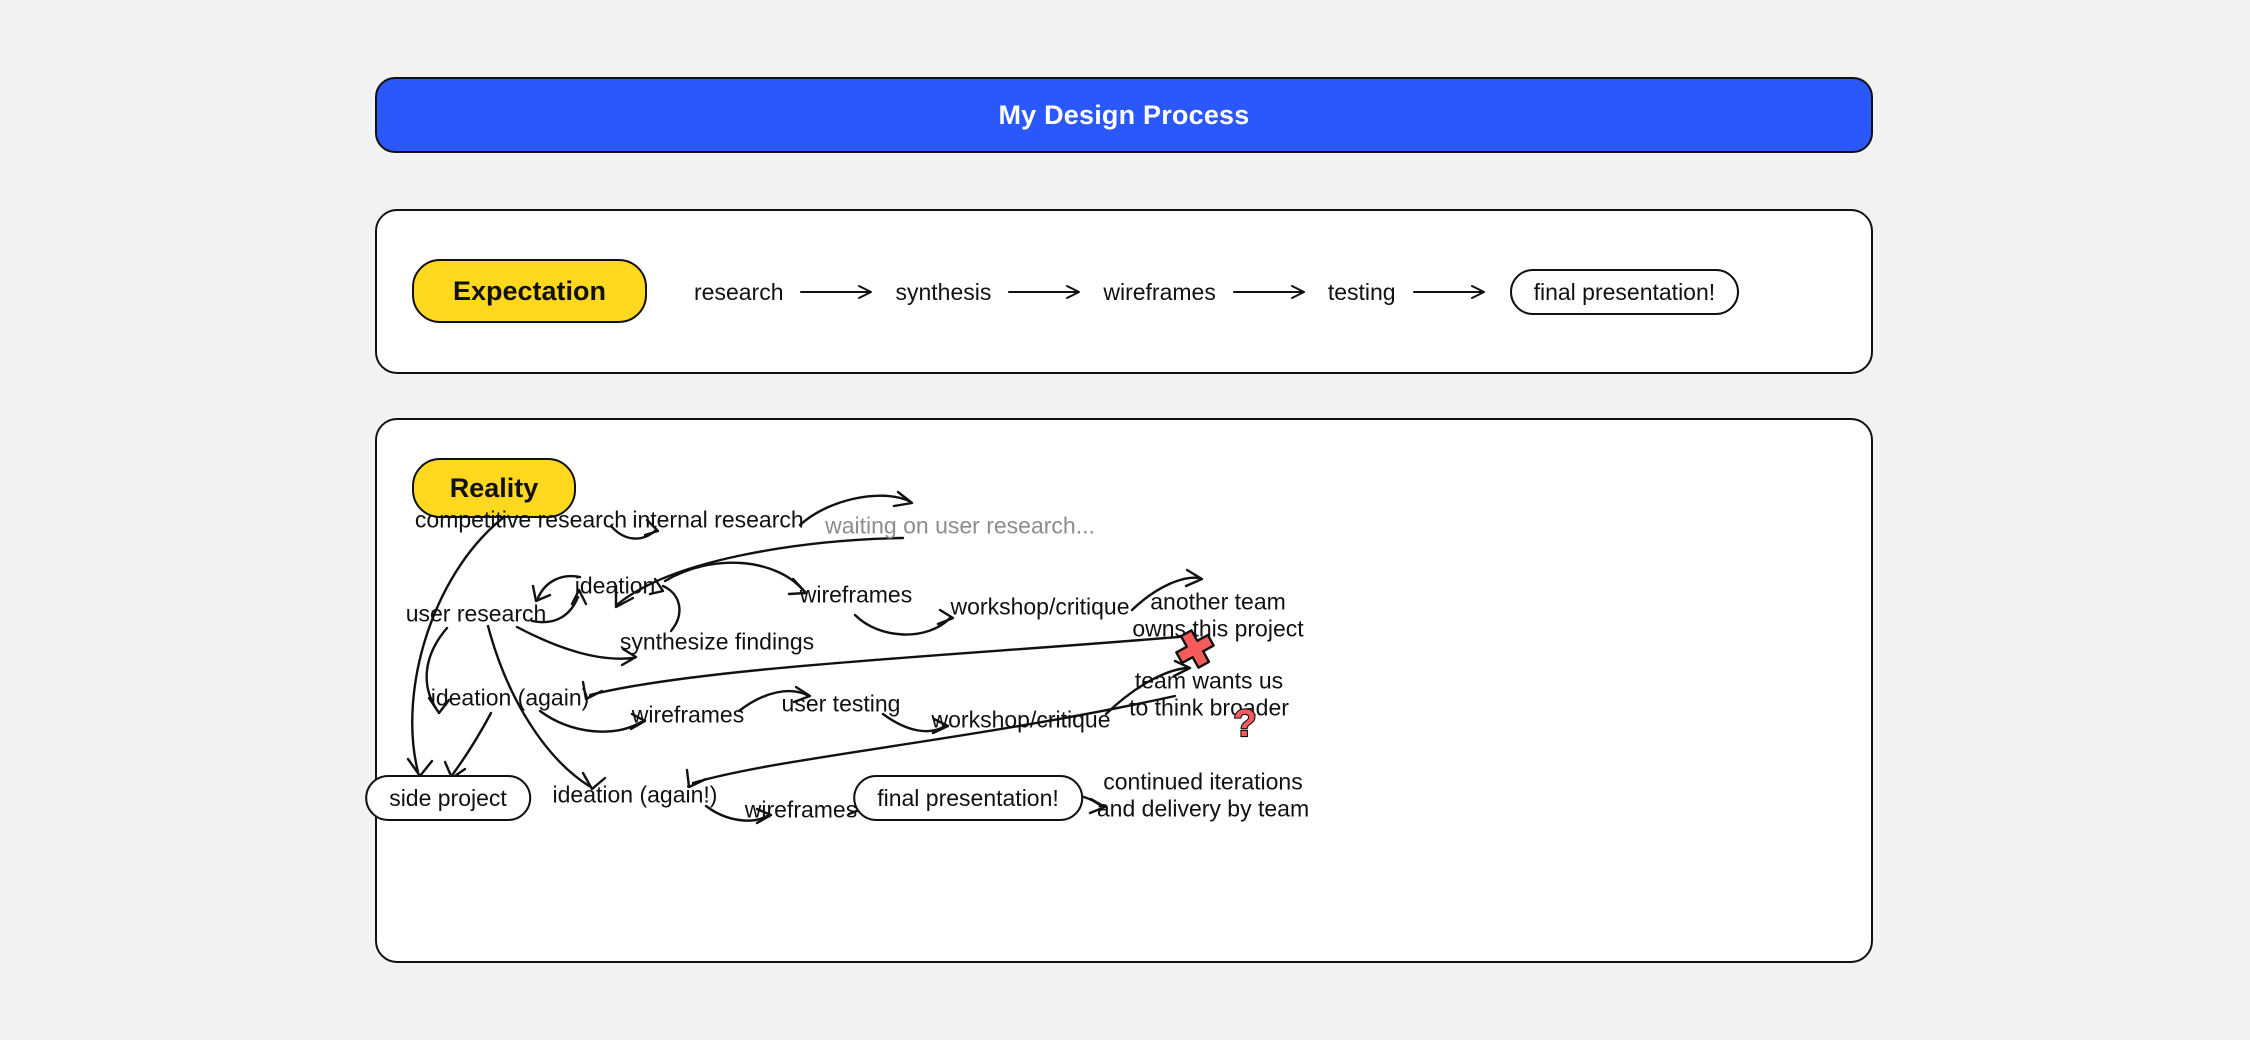  What do you see at coordinates (717, 641) in the screenshot?
I see `node-synthesize-findings: synthesize findings` at bounding box center [717, 641].